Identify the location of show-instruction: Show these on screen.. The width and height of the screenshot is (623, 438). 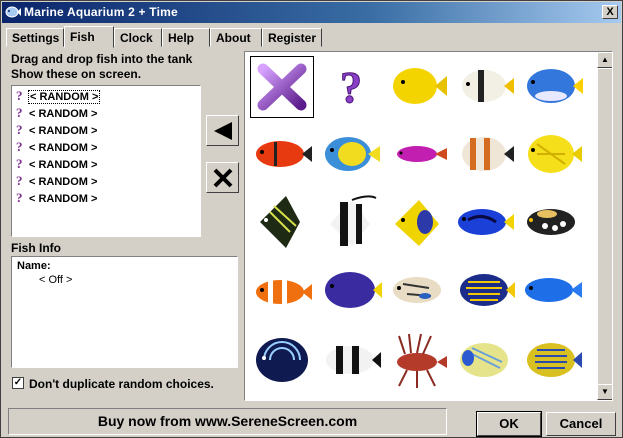
(76, 74).